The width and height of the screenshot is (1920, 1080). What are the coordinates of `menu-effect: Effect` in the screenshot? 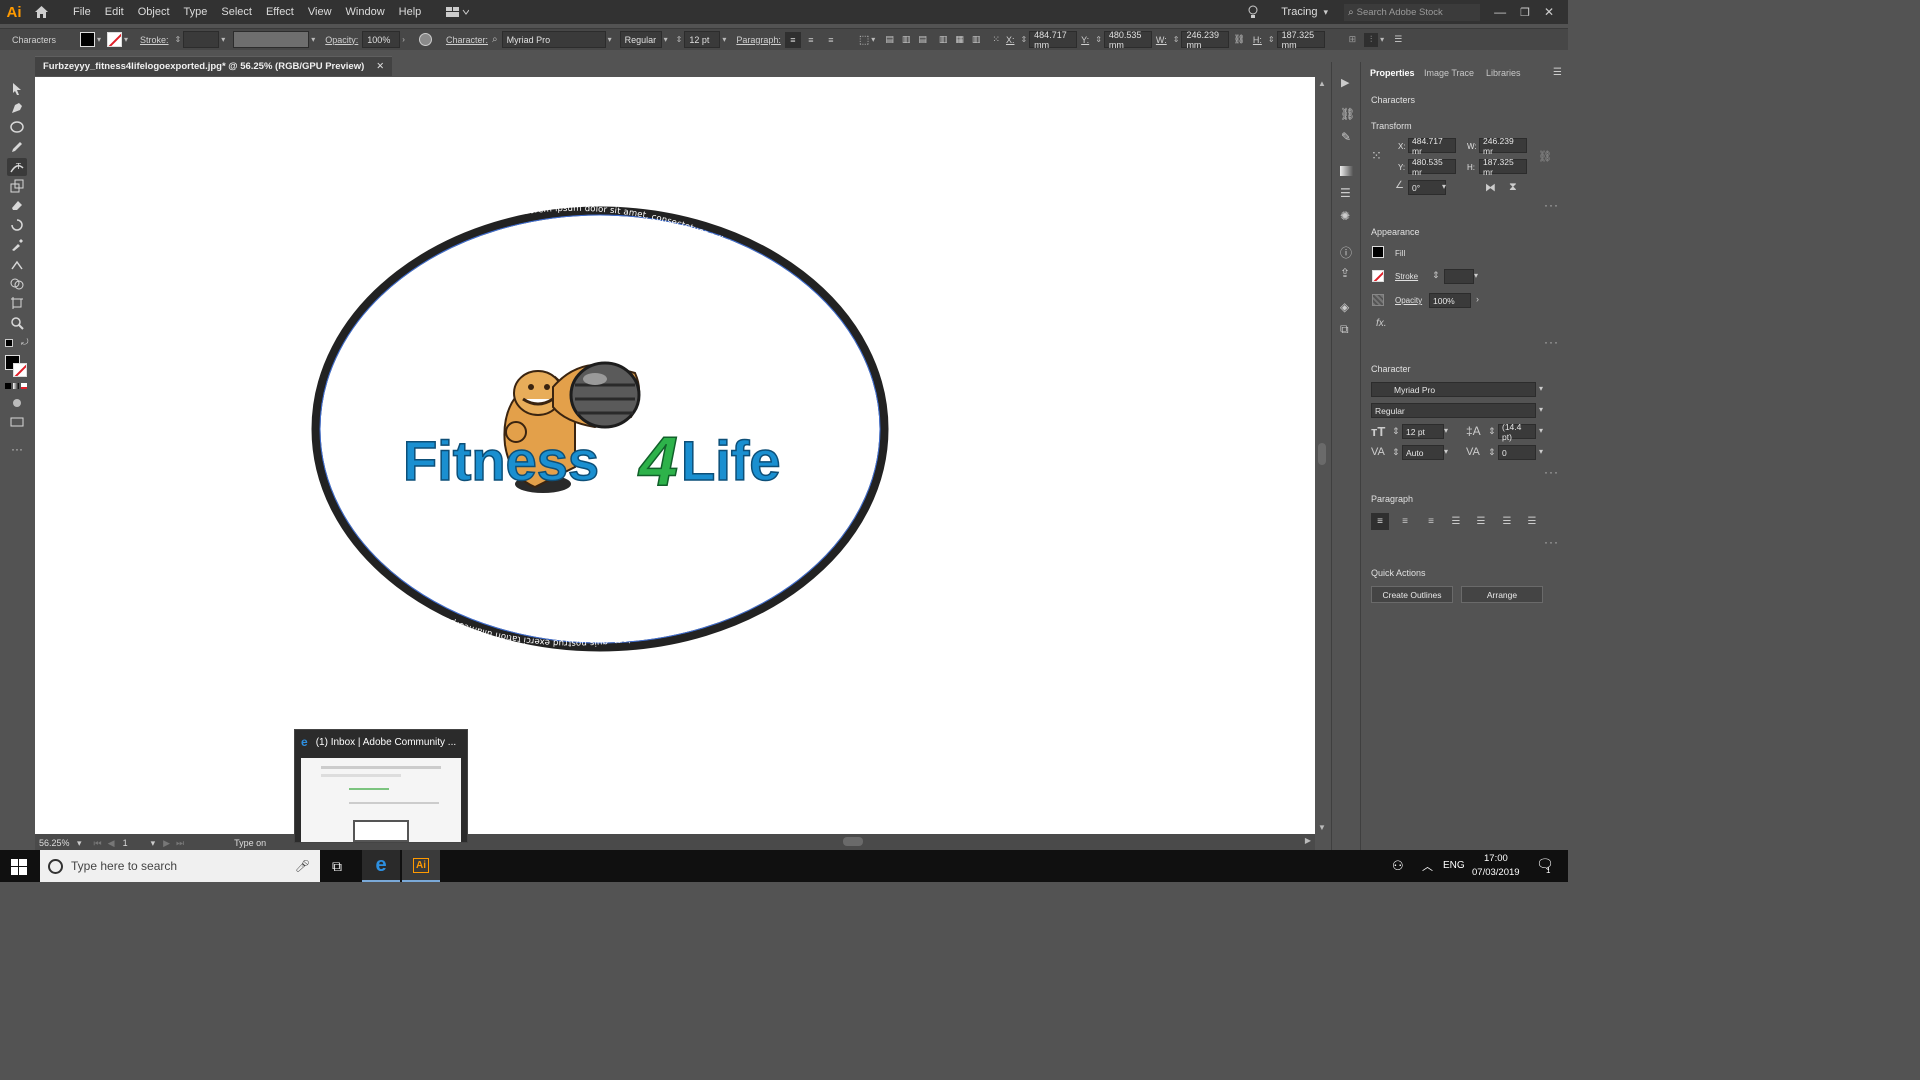 It's located at (280, 12).